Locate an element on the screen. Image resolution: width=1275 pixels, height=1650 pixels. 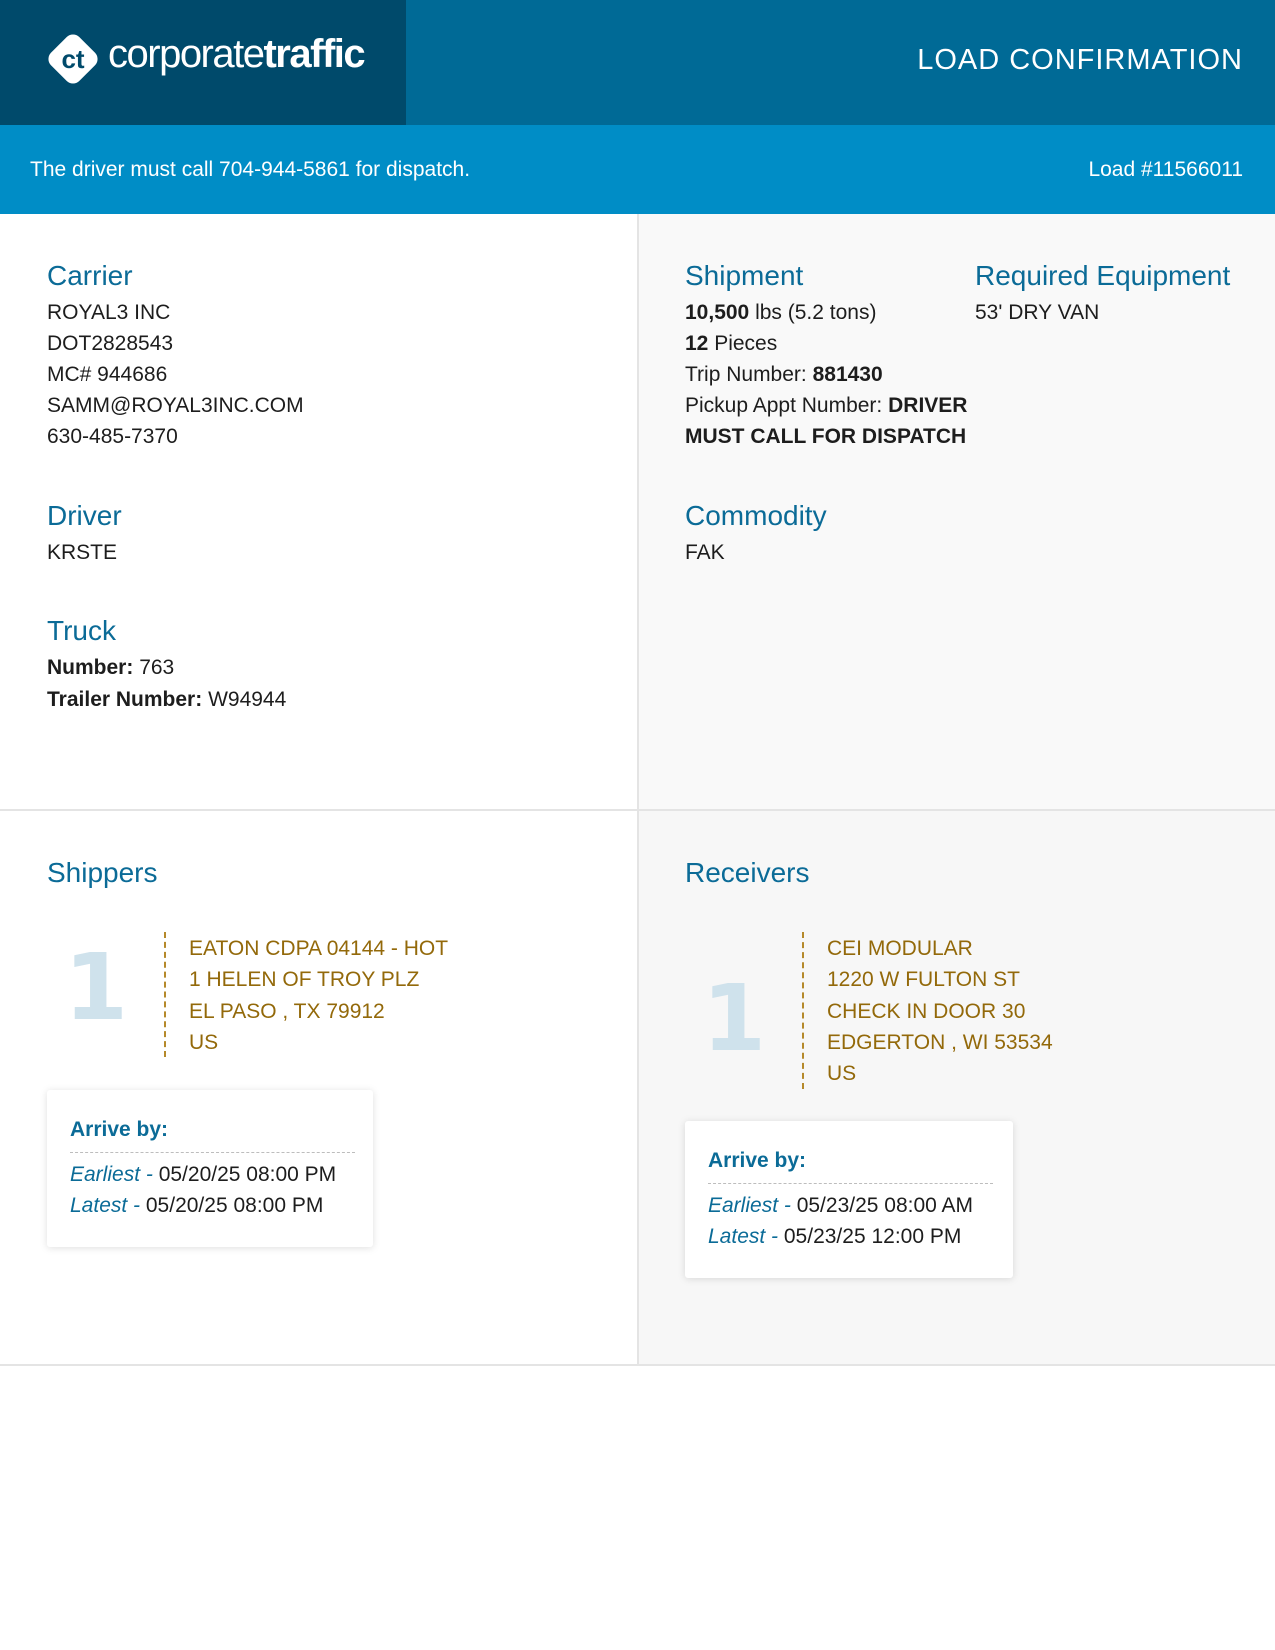
trailer-number: Trailer Number: W94944 is located at coordinates (166, 700).